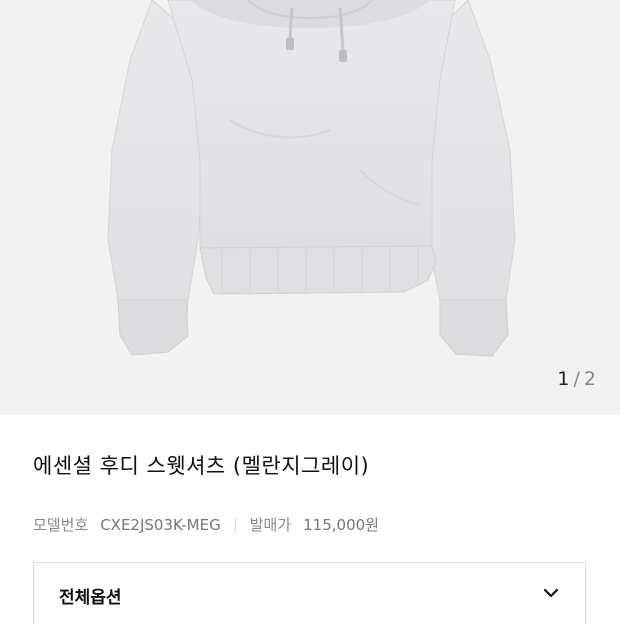 This screenshot has width=620, height=624. What do you see at coordinates (563, 379) in the screenshot?
I see `pager-current: 1` at bounding box center [563, 379].